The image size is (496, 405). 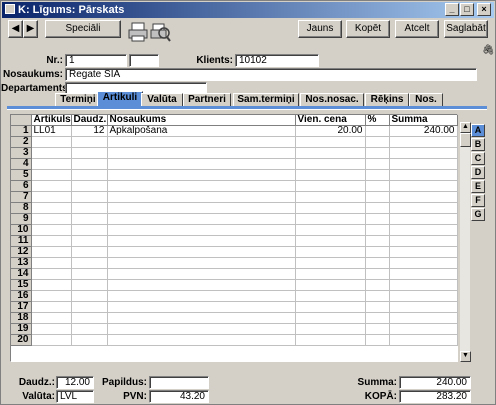 What do you see at coordinates (21, 263) in the screenshot?
I see `row-number: 13` at bounding box center [21, 263].